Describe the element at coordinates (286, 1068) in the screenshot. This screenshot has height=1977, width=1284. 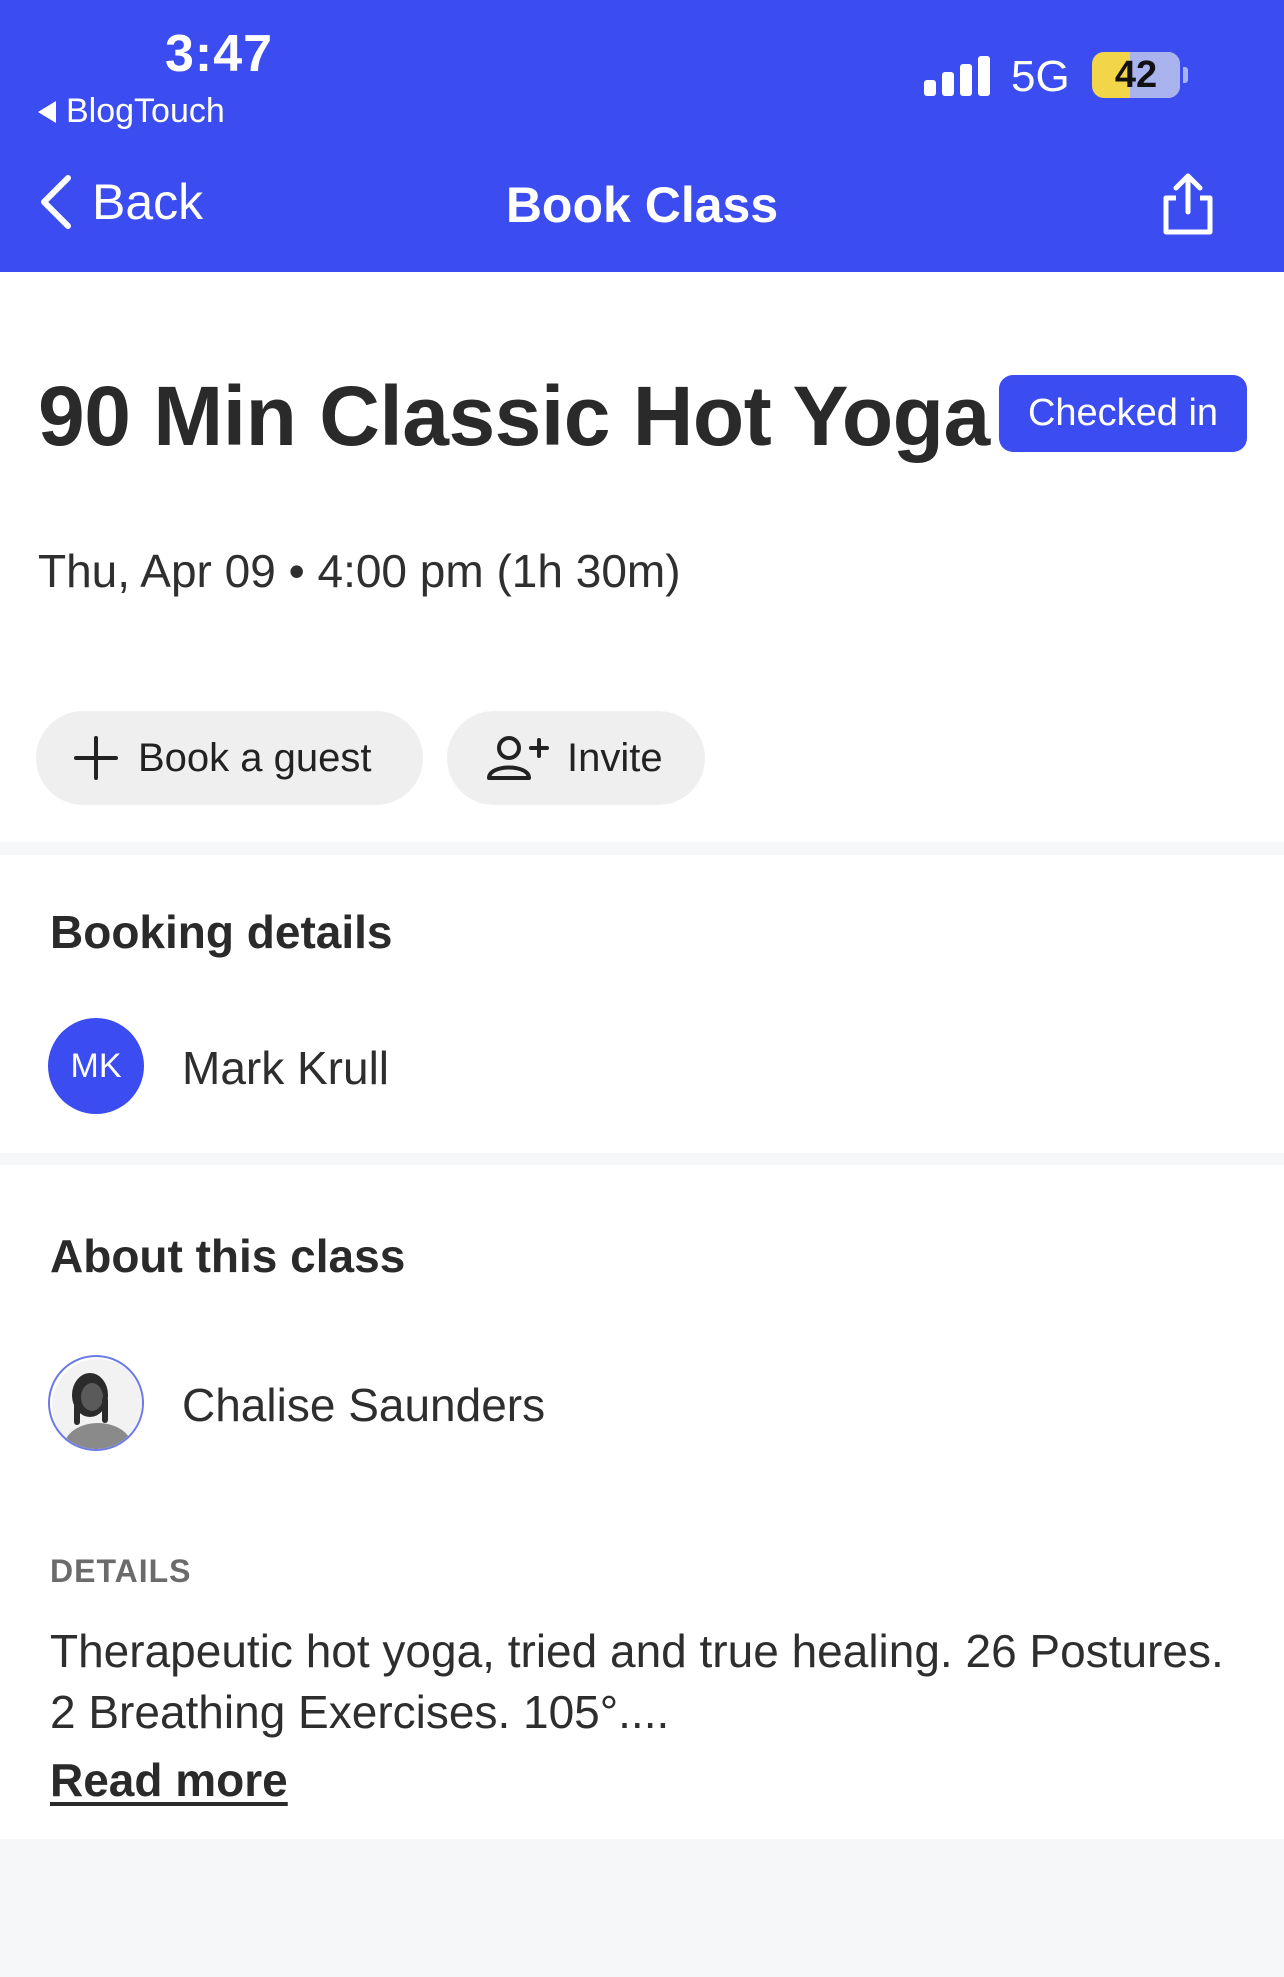
I see `booked-person-name: Mark Krull` at that location.